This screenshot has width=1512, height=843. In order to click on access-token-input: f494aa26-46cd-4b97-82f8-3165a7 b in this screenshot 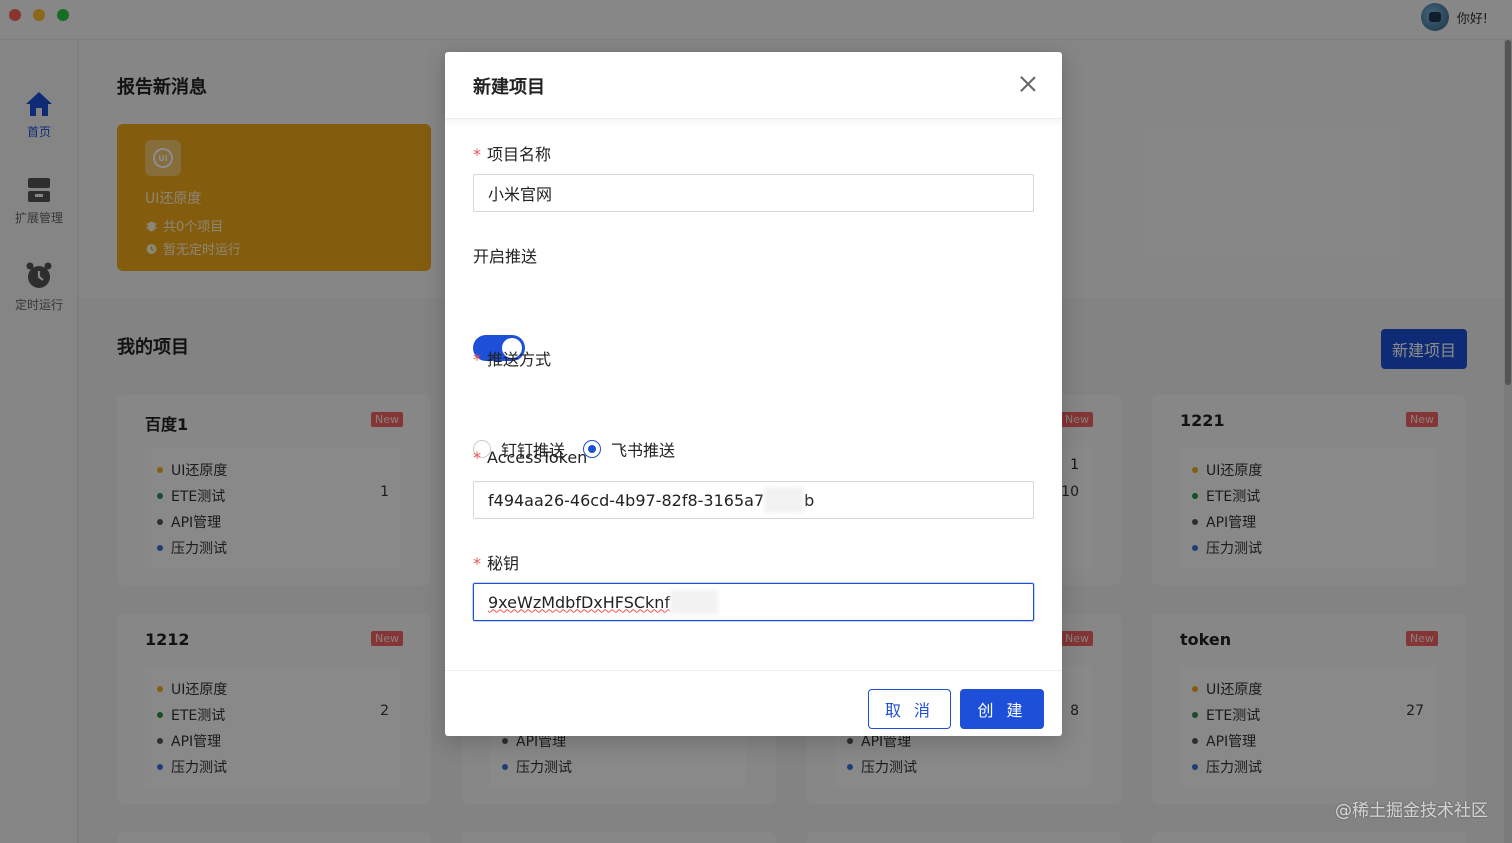, I will do `click(753, 500)`.